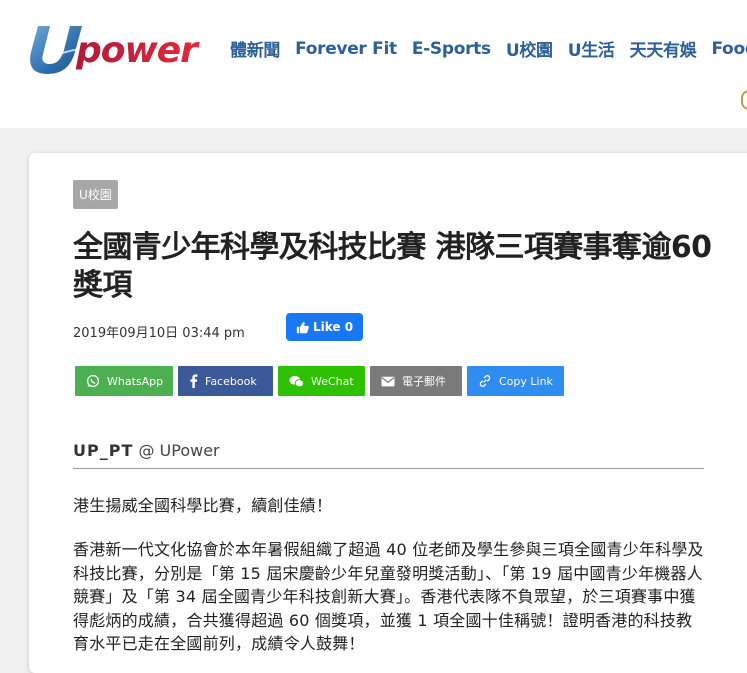  I want to click on copy-link-label: Copy Link, so click(526, 381).